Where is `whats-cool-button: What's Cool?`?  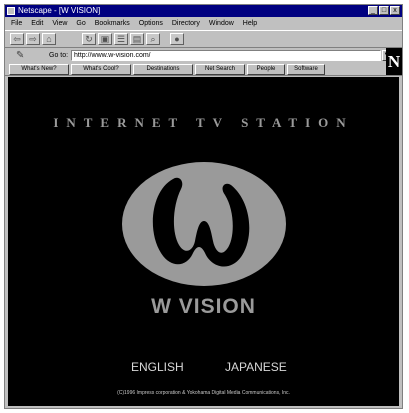 whats-cool-button: What's Cool? is located at coordinates (101, 69).